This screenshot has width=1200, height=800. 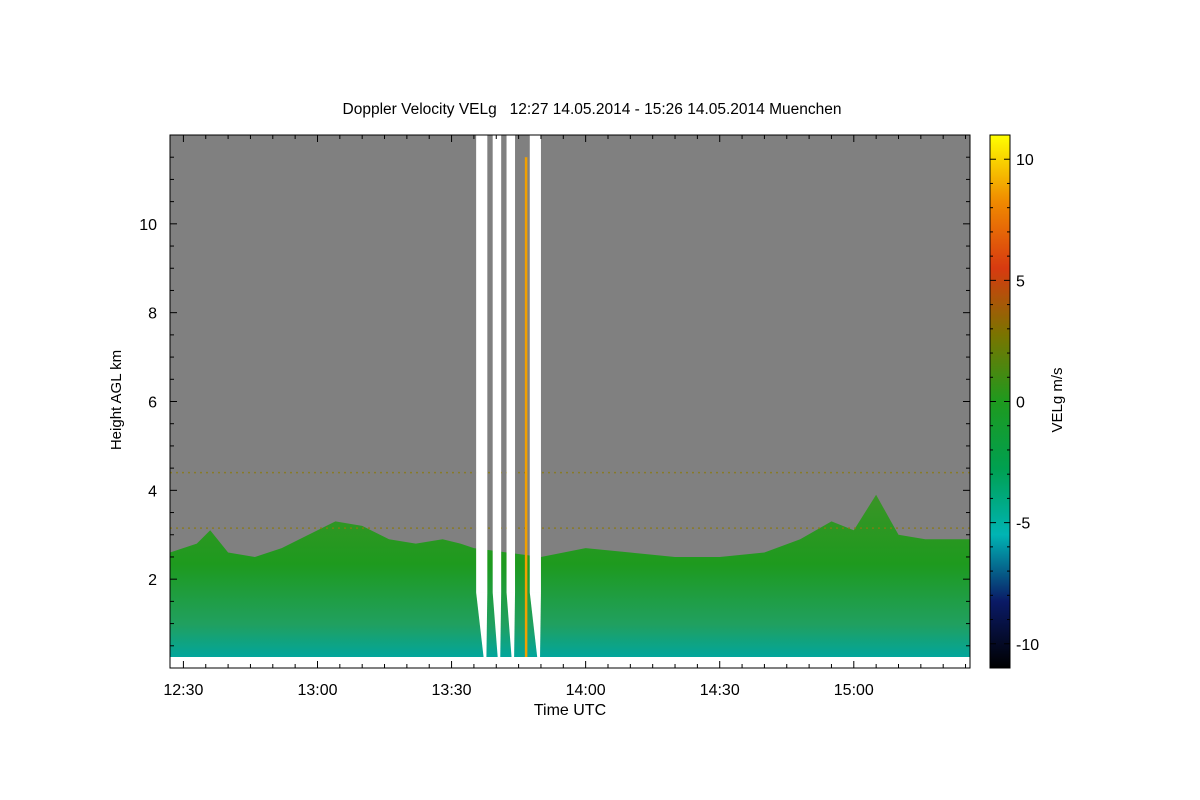 I want to click on colorbar-tick-label: 0, so click(x=1020, y=403).